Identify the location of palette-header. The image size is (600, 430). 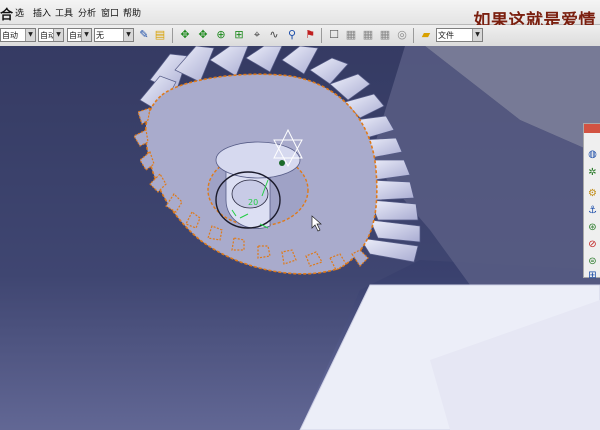
(592, 128).